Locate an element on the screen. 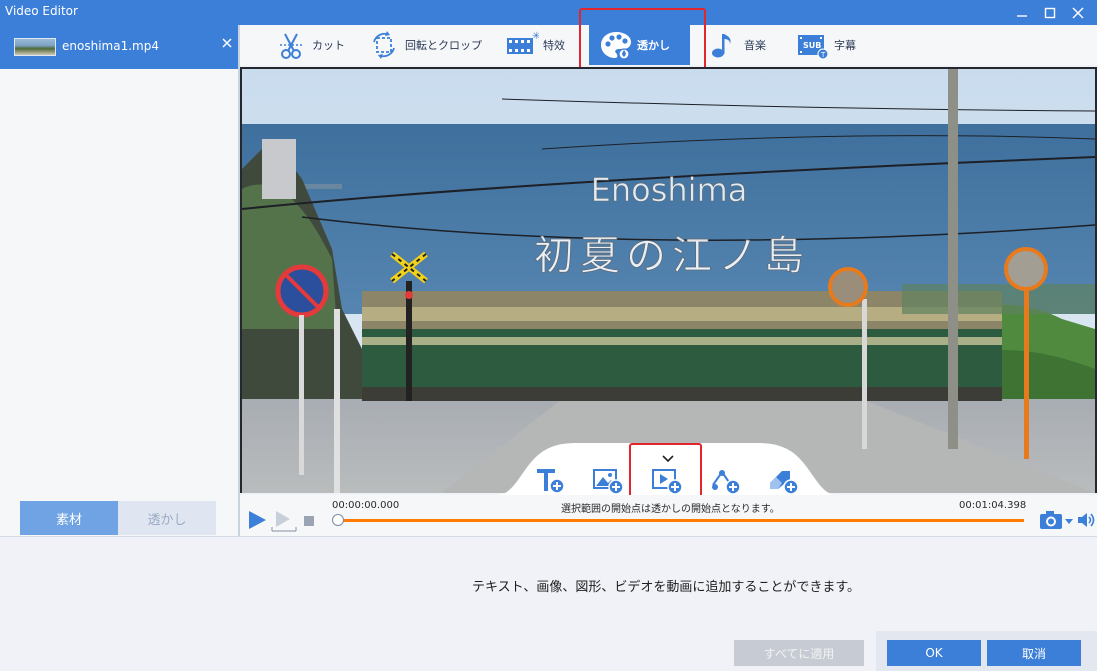 The width and height of the screenshot is (1097, 671). tool-rotate-crop: 回転とクロップ is located at coordinates (424, 45).